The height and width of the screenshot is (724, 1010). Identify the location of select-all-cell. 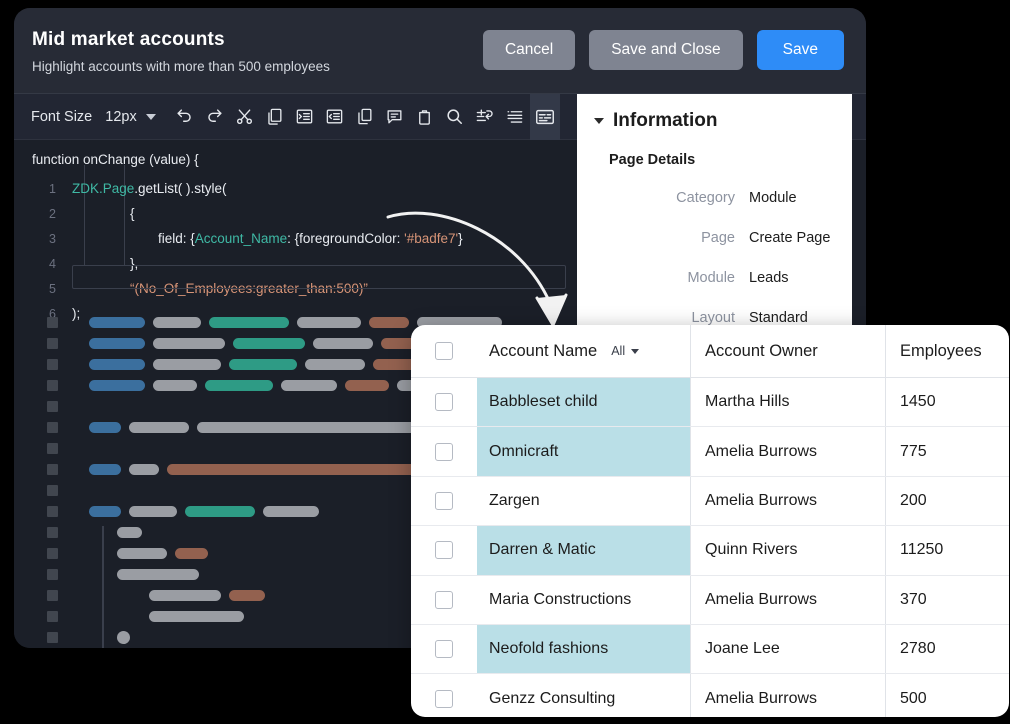
(444, 351).